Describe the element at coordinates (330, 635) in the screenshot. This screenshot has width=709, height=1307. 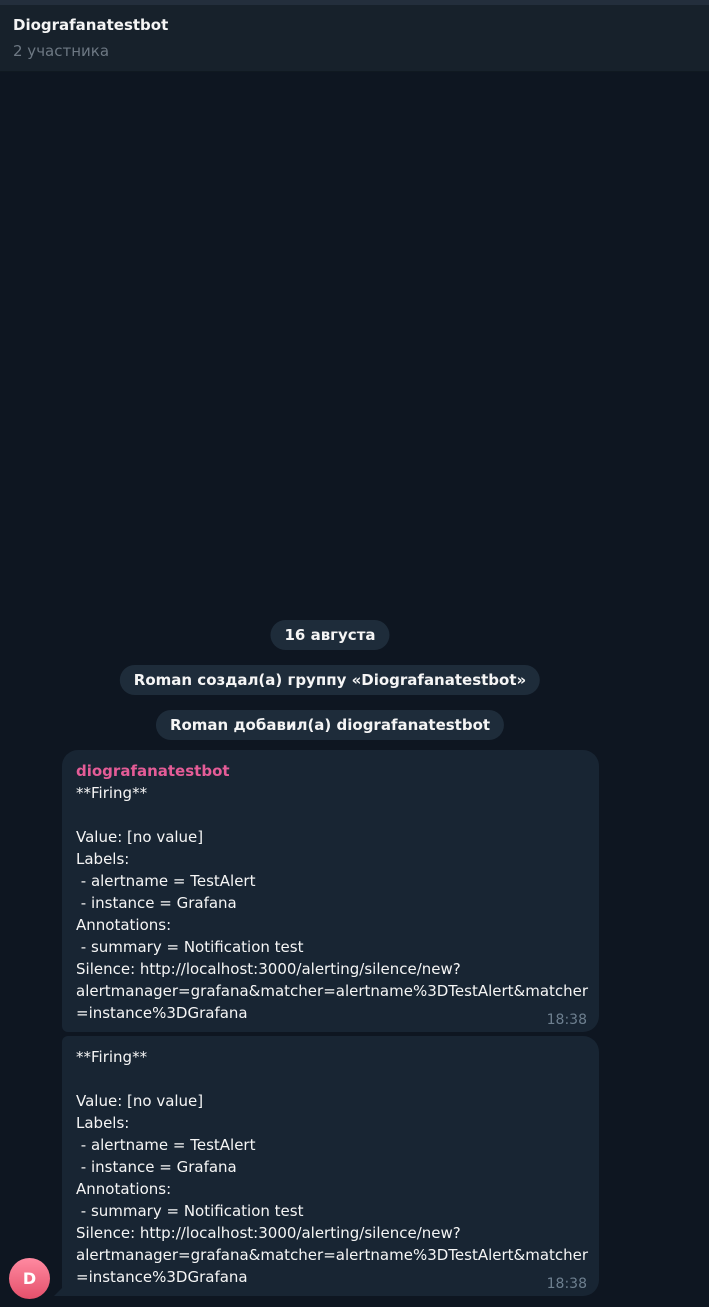
I see `date-separator: 16 августа` at that location.